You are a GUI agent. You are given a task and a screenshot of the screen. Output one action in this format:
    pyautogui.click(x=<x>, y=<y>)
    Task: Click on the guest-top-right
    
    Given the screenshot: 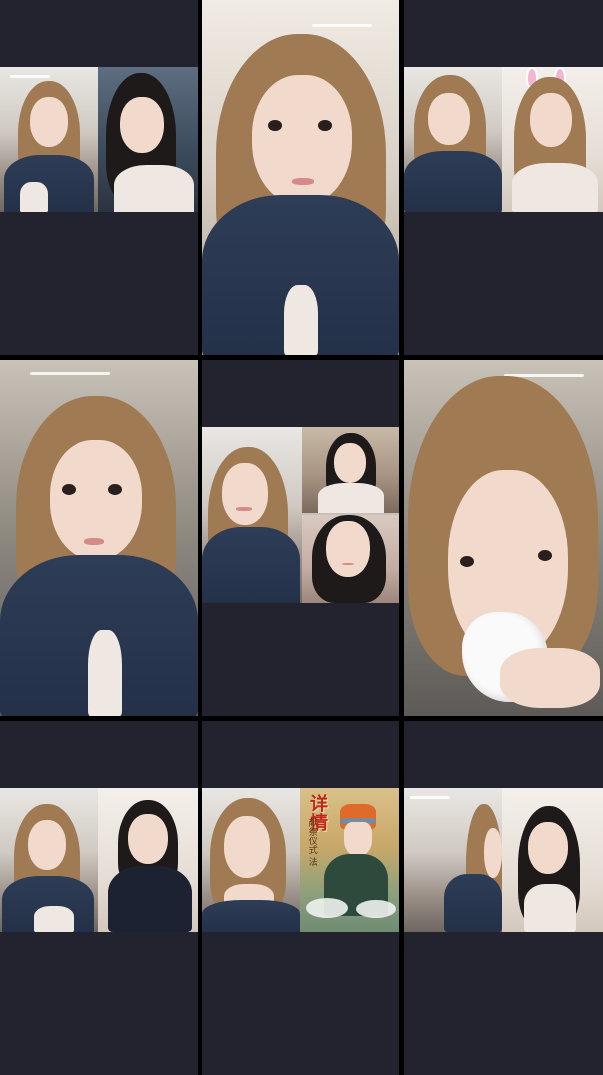 What is the action you would take?
    pyautogui.click(x=350, y=470)
    